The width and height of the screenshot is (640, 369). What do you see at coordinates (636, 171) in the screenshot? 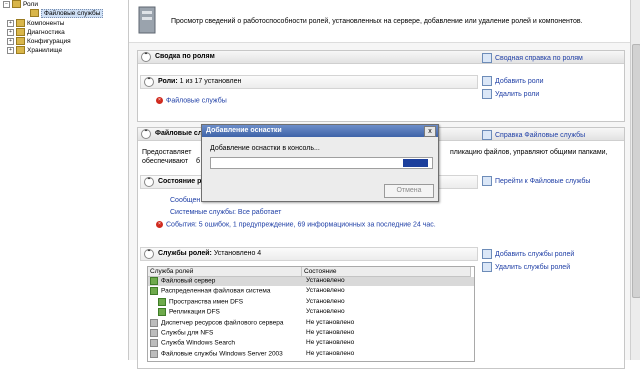
I see `scrollbar-thumb` at bounding box center [636, 171].